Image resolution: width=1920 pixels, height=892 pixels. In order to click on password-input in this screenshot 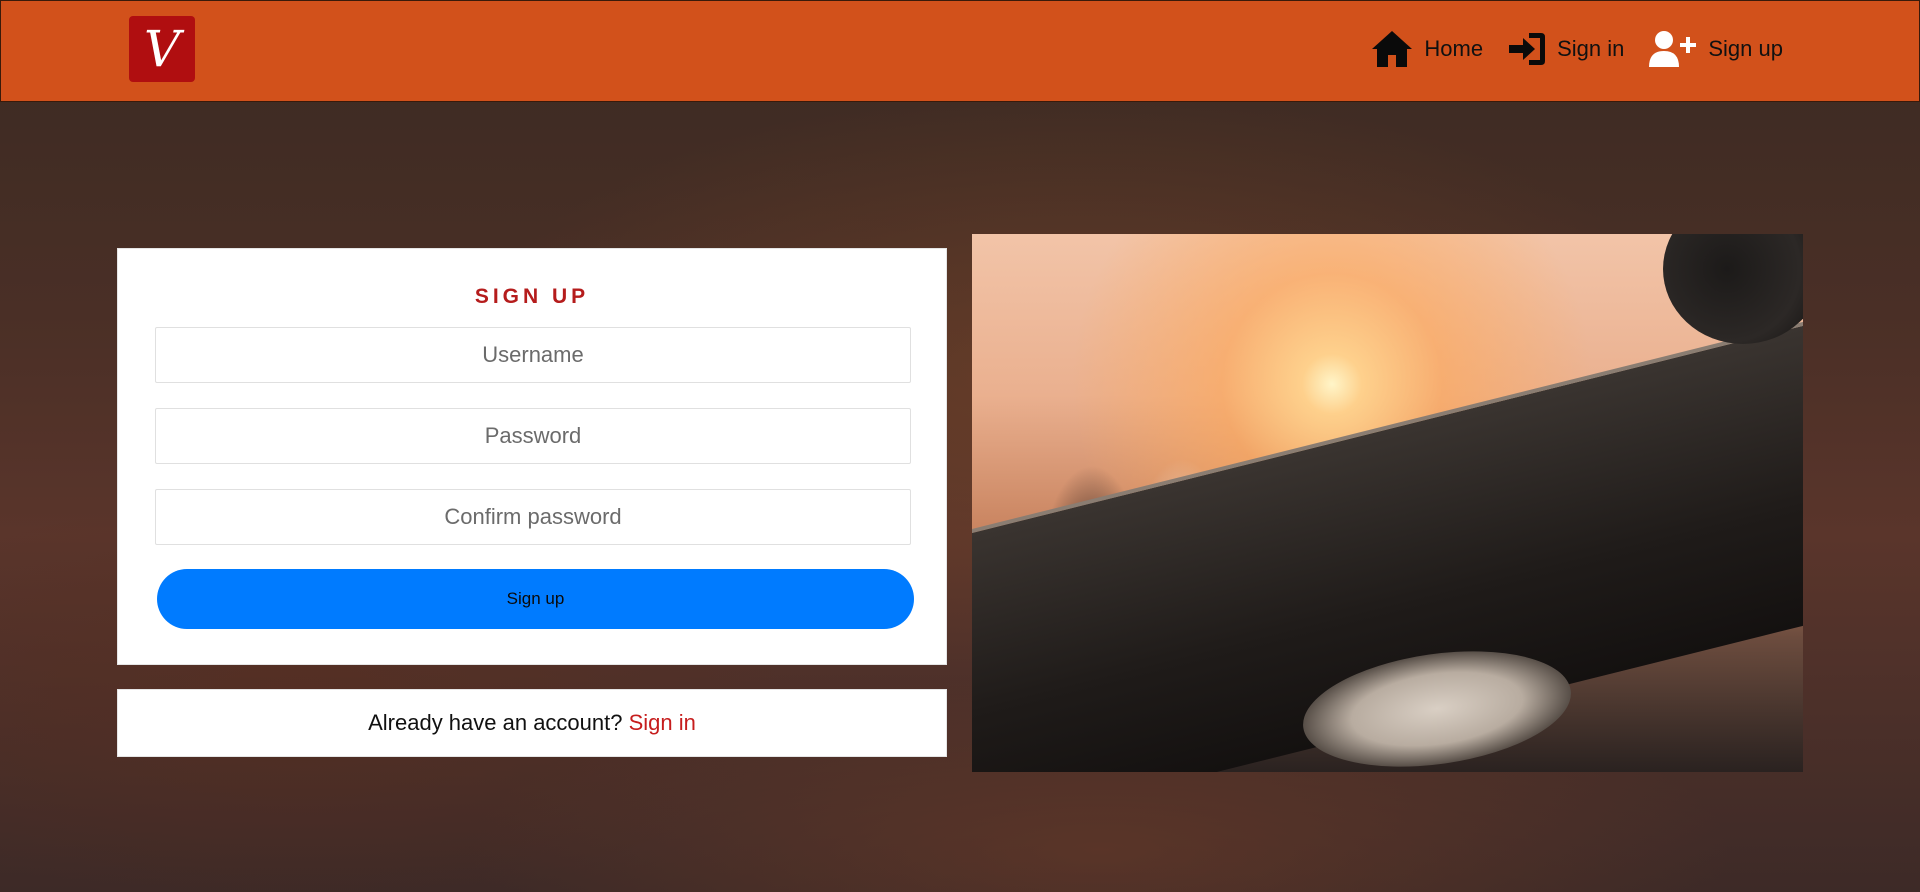, I will do `click(533, 436)`.